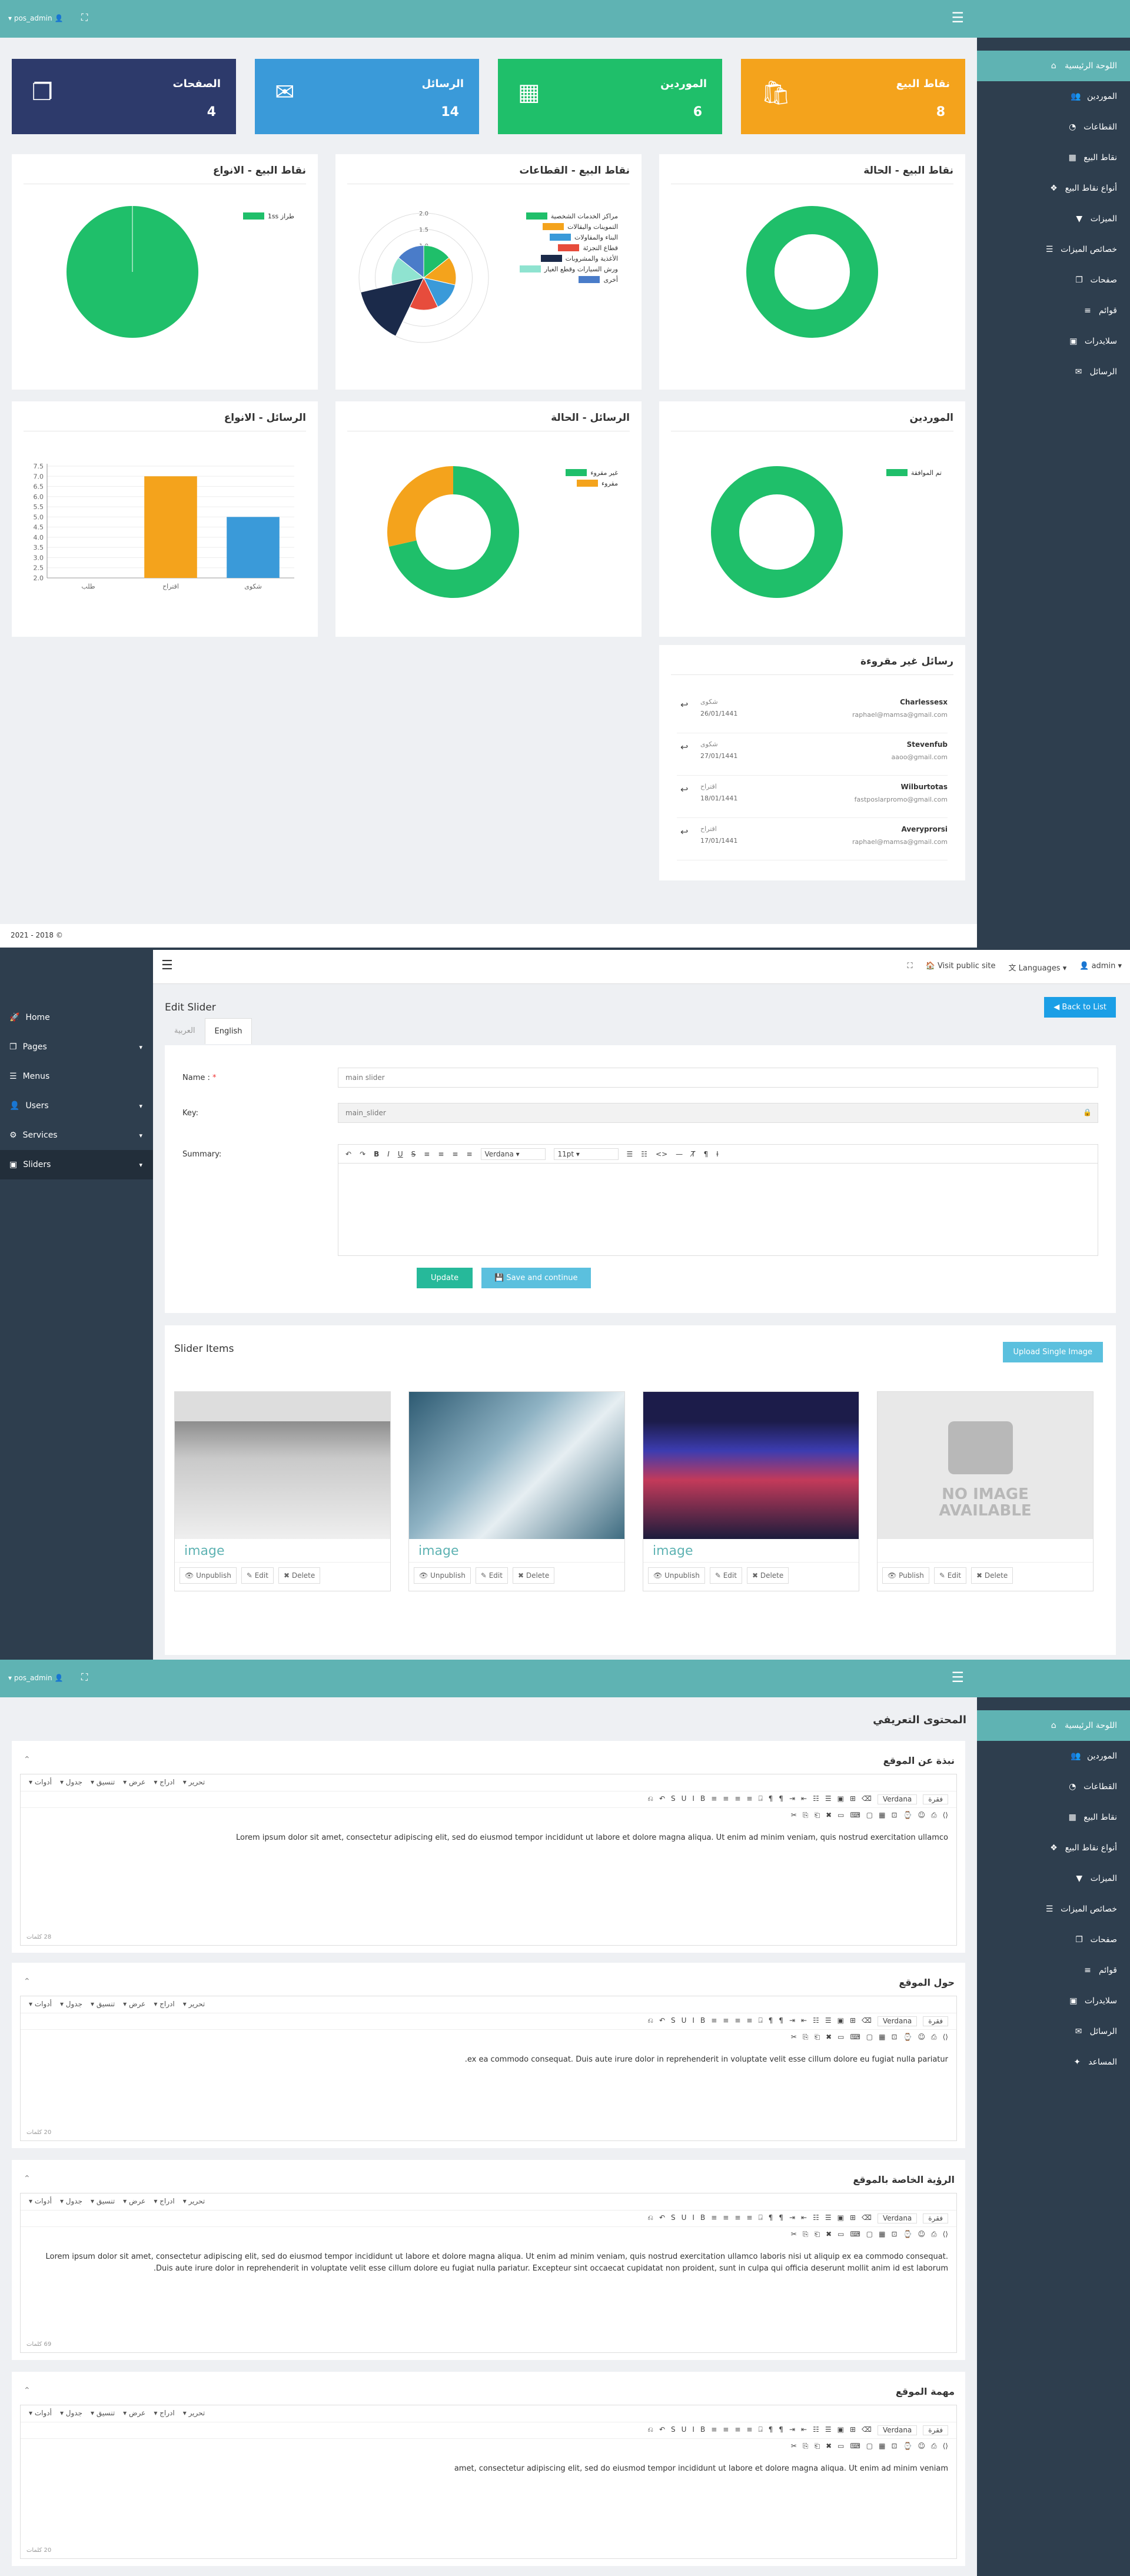 Image resolution: width=1130 pixels, height=2576 pixels. What do you see at coordinates (27, 2390) in the screenshot?
I see `collapse-icon: ⌃` at bounding box center [27, 2390].